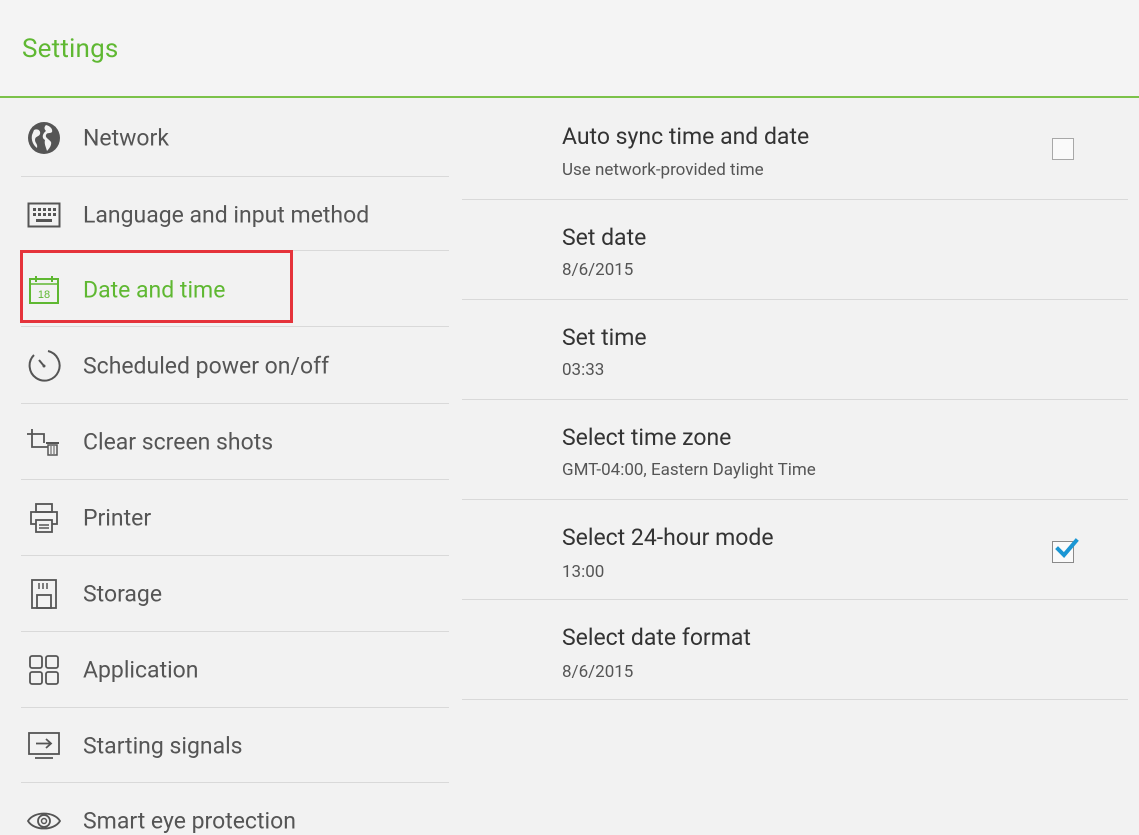  Describe the element at coordinates (126, 138) in the screenshot. I see `sidebar-item-label: Network` at that location.